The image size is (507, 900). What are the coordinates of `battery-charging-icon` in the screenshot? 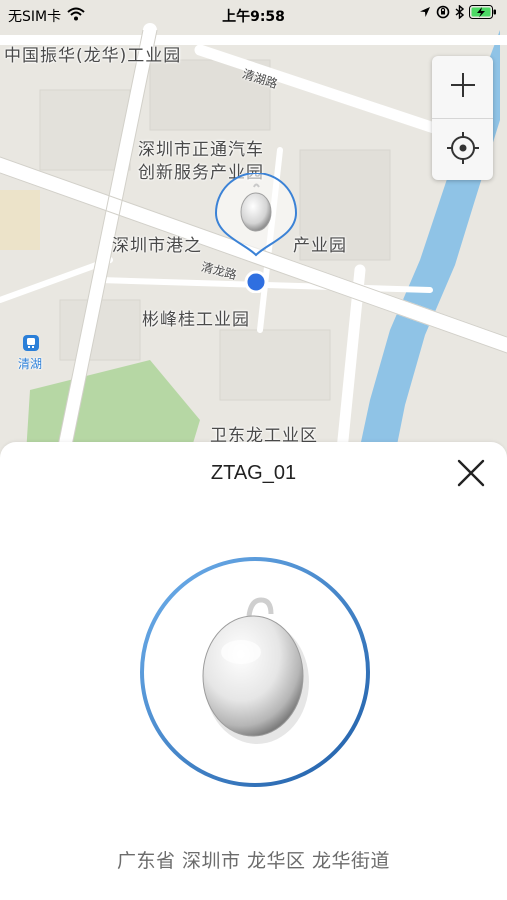 It's located at (483, 14).